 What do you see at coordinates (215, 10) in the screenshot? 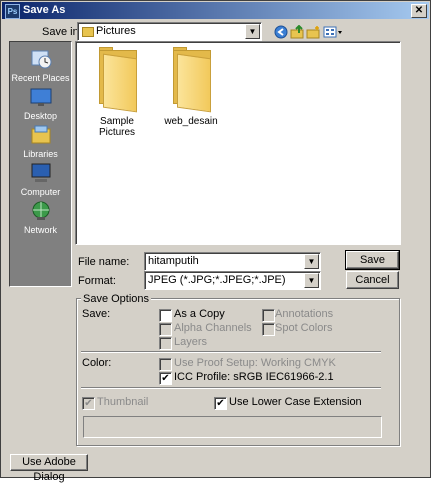
I see `title-bar: Ps Save As ✕` at bounding box center [215, 10].